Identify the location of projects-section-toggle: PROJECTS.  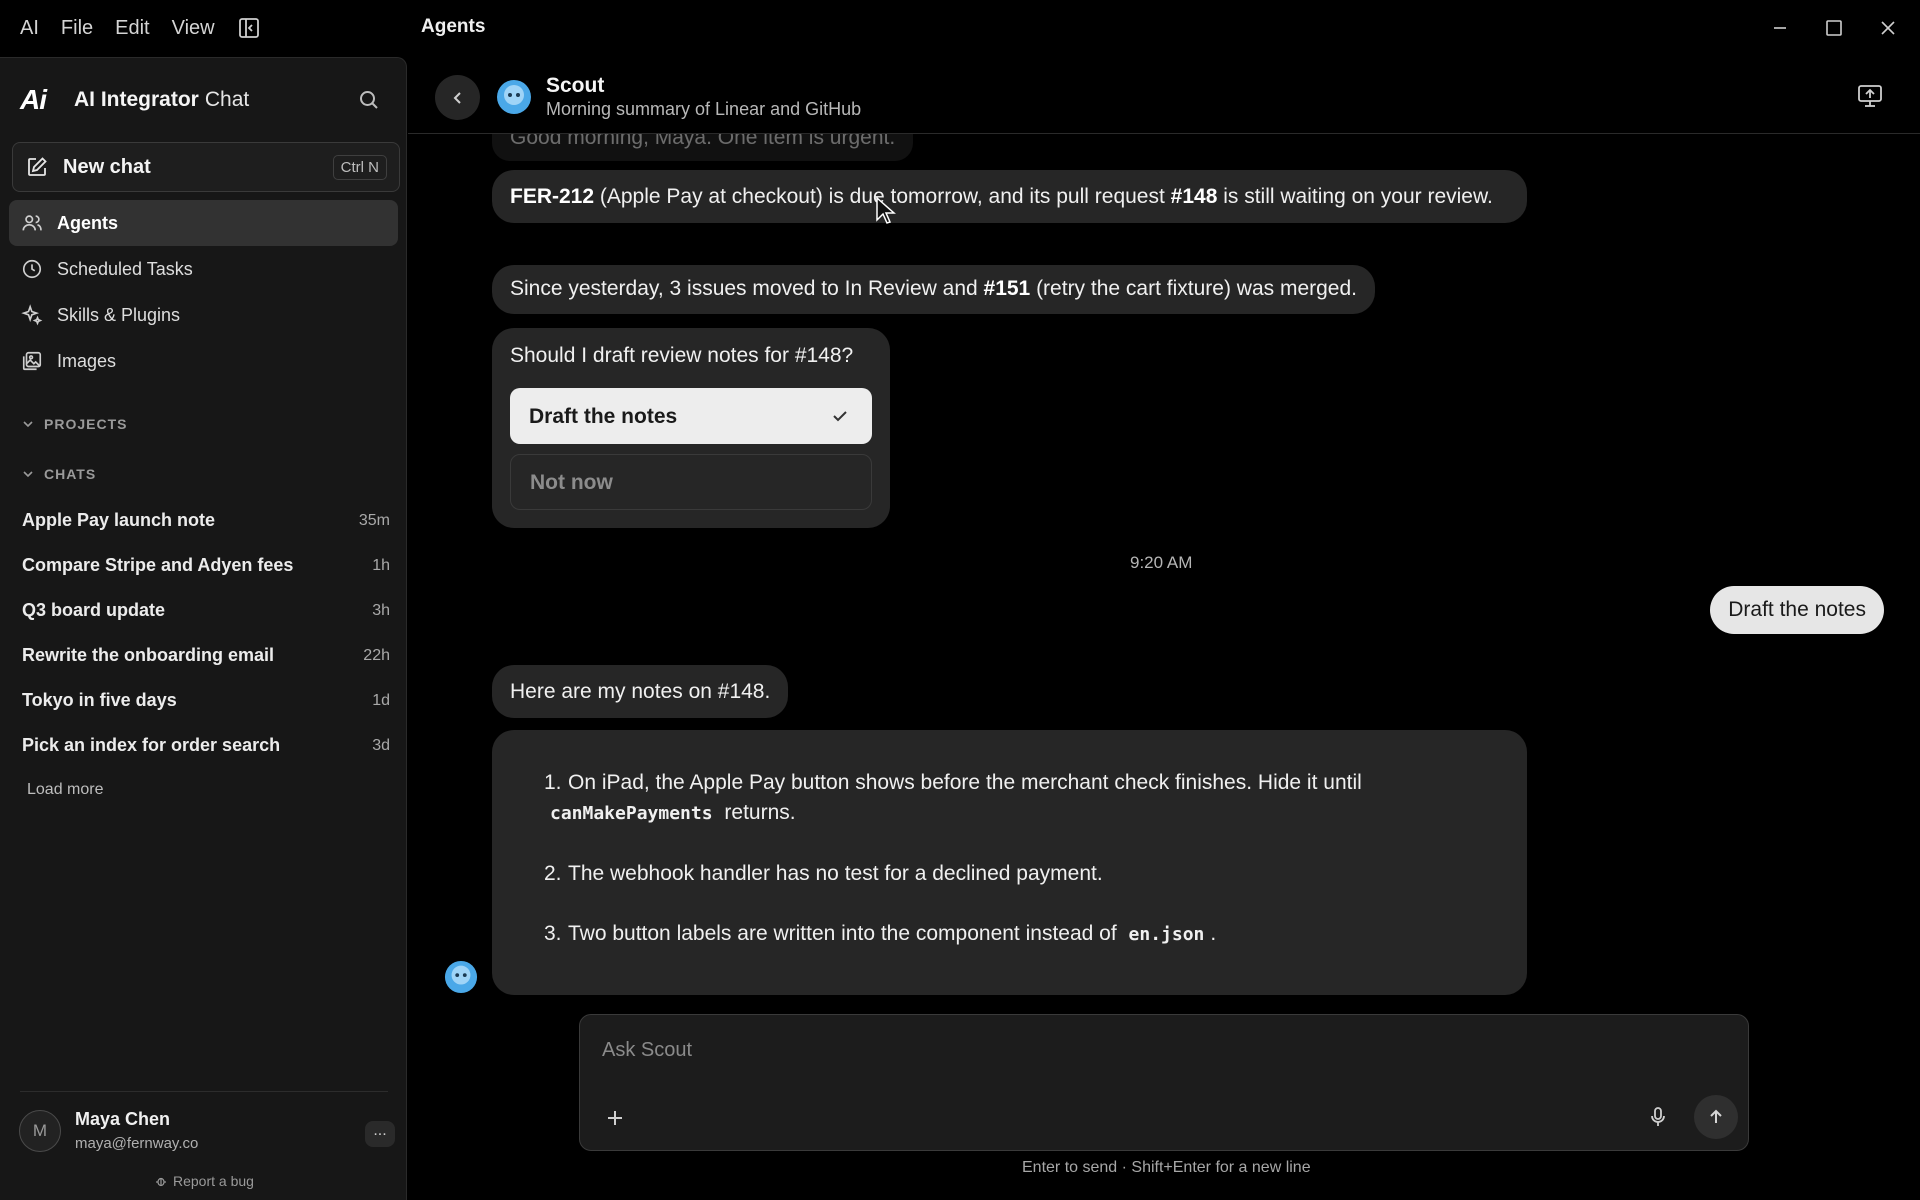
(74, 424).